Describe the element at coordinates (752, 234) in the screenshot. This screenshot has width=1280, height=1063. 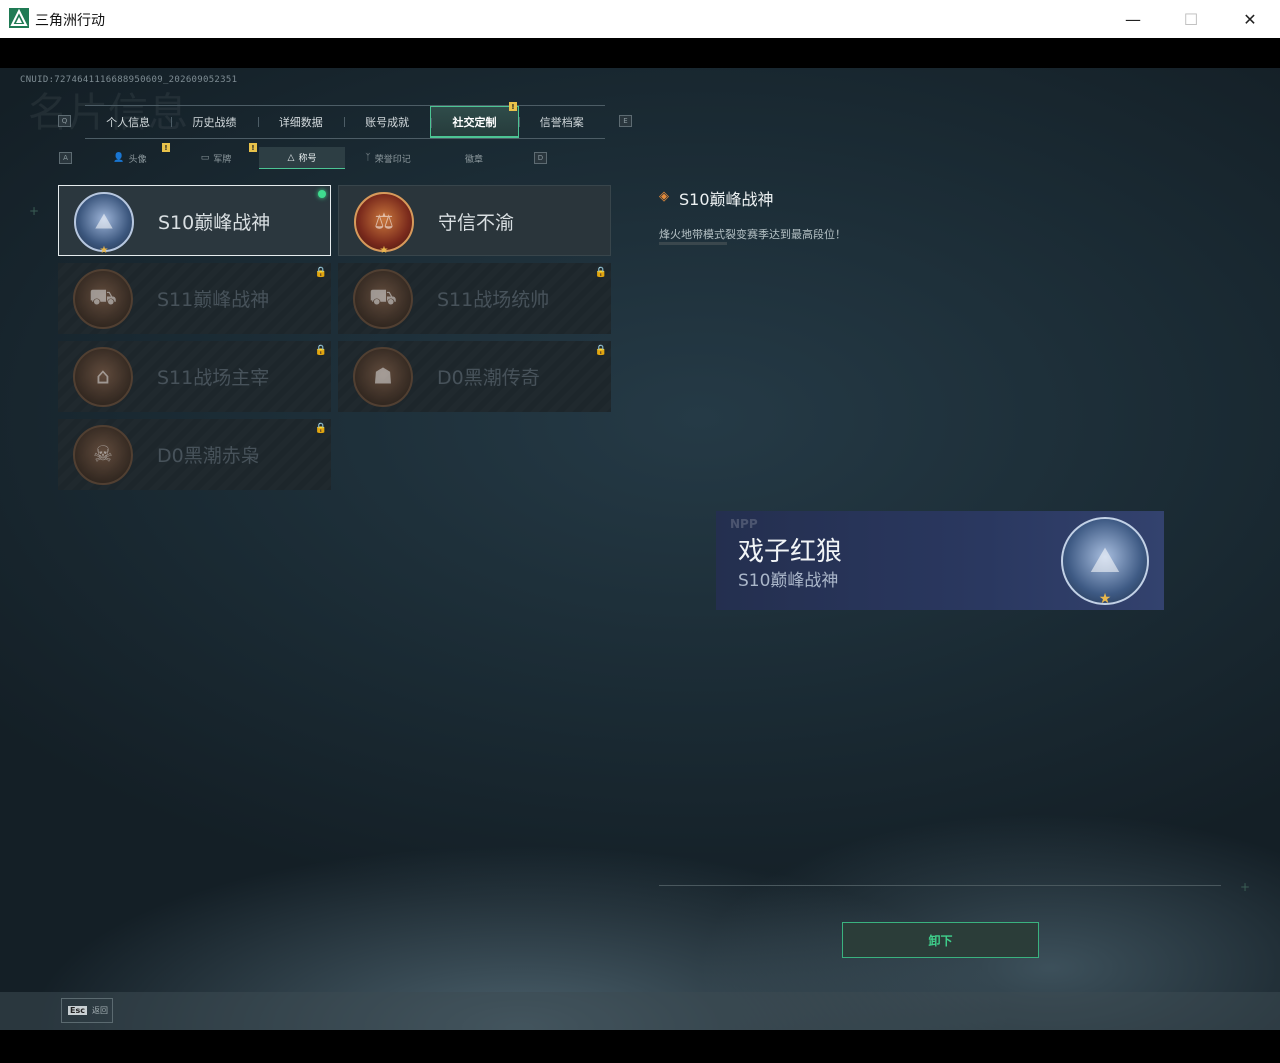
I see `detail-description: 烽火地带模式裂变赛季达到最高段位！` at that location.